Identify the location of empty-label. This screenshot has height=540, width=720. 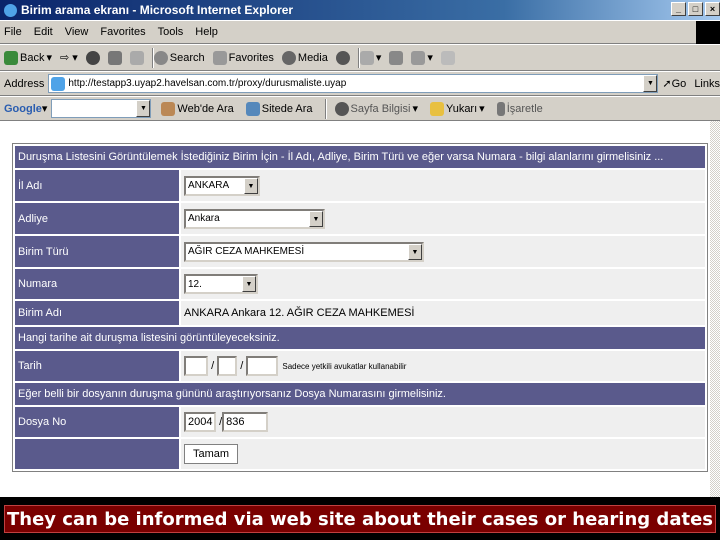
(97, 454).